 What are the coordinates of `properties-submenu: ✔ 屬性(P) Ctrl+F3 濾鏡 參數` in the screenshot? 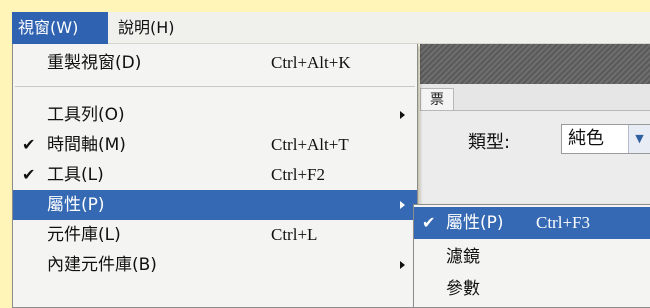 It's located at (531, 256).